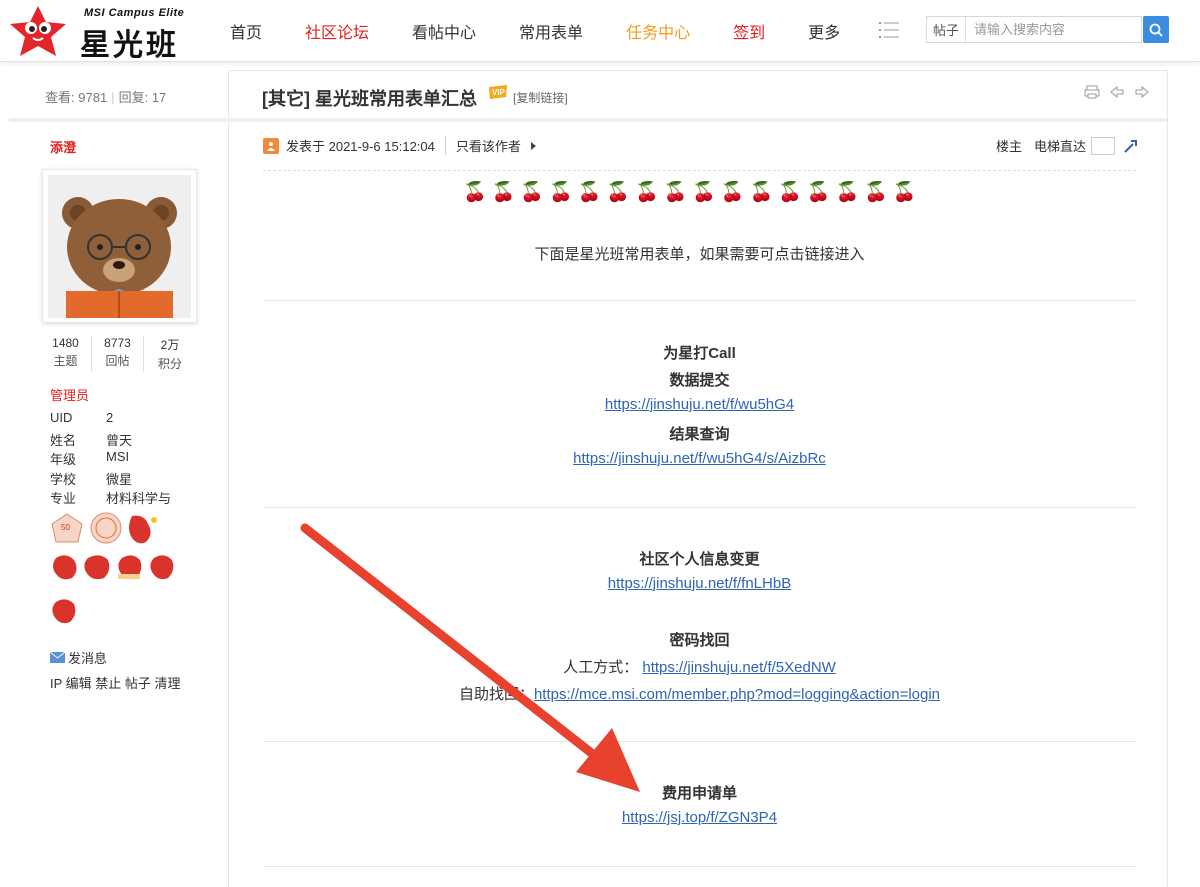 This screenshot has width=1200, height=887. I want to click on floor-info: 楼主 电梯直达, so click(1067, 145).